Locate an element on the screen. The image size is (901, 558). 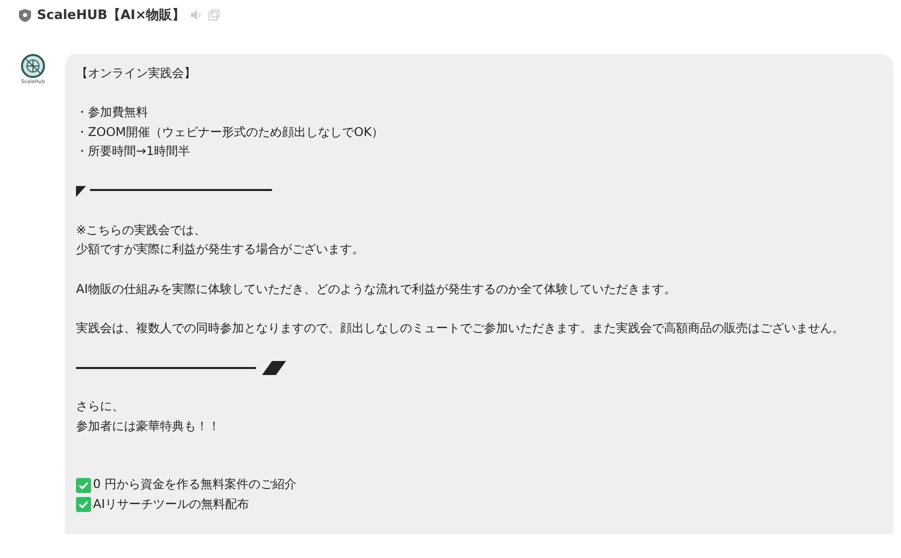
message-text: 実践会は、複数人での同時参加となりますので、顔出しなしのミュートでご参加いただきます。また実践会で高額商品の販売はございません。 is located at coordinates (460, 328).